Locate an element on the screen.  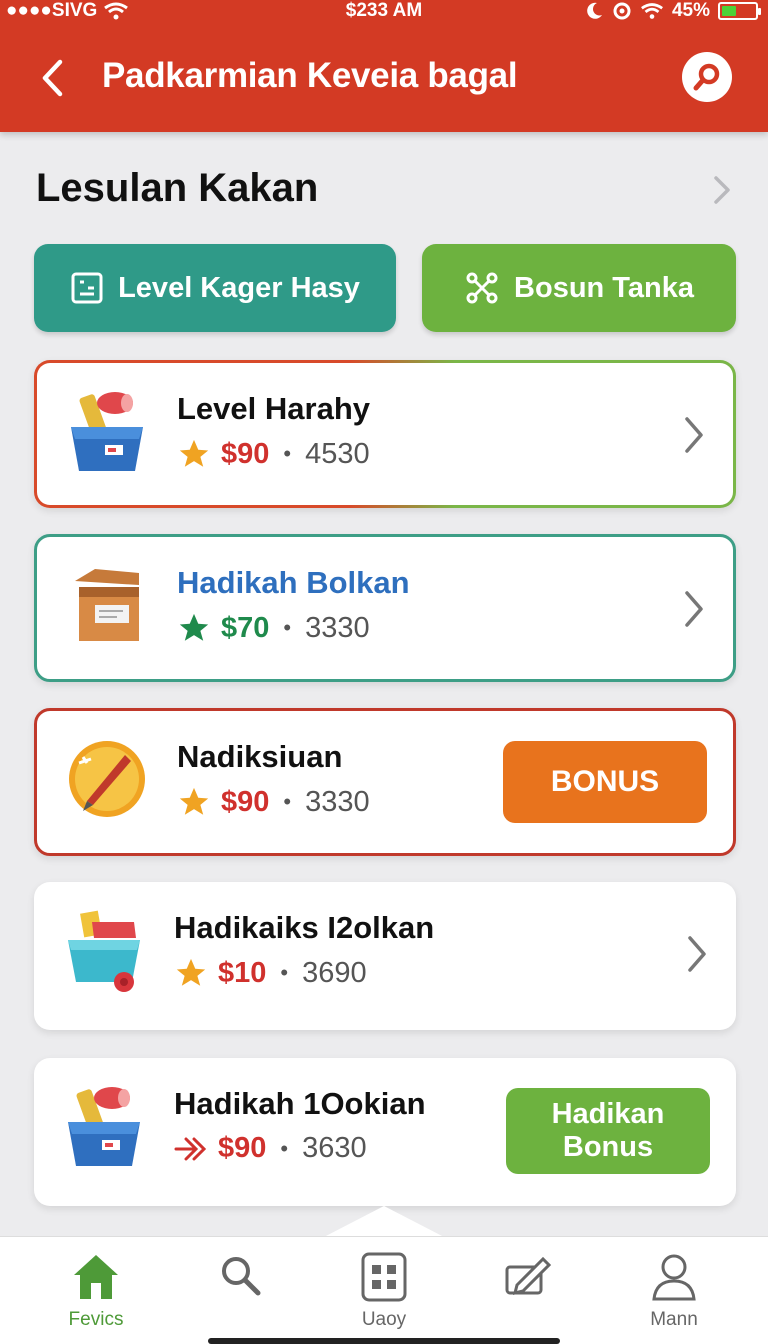
coin-icon is located at coordinates (107, 779).